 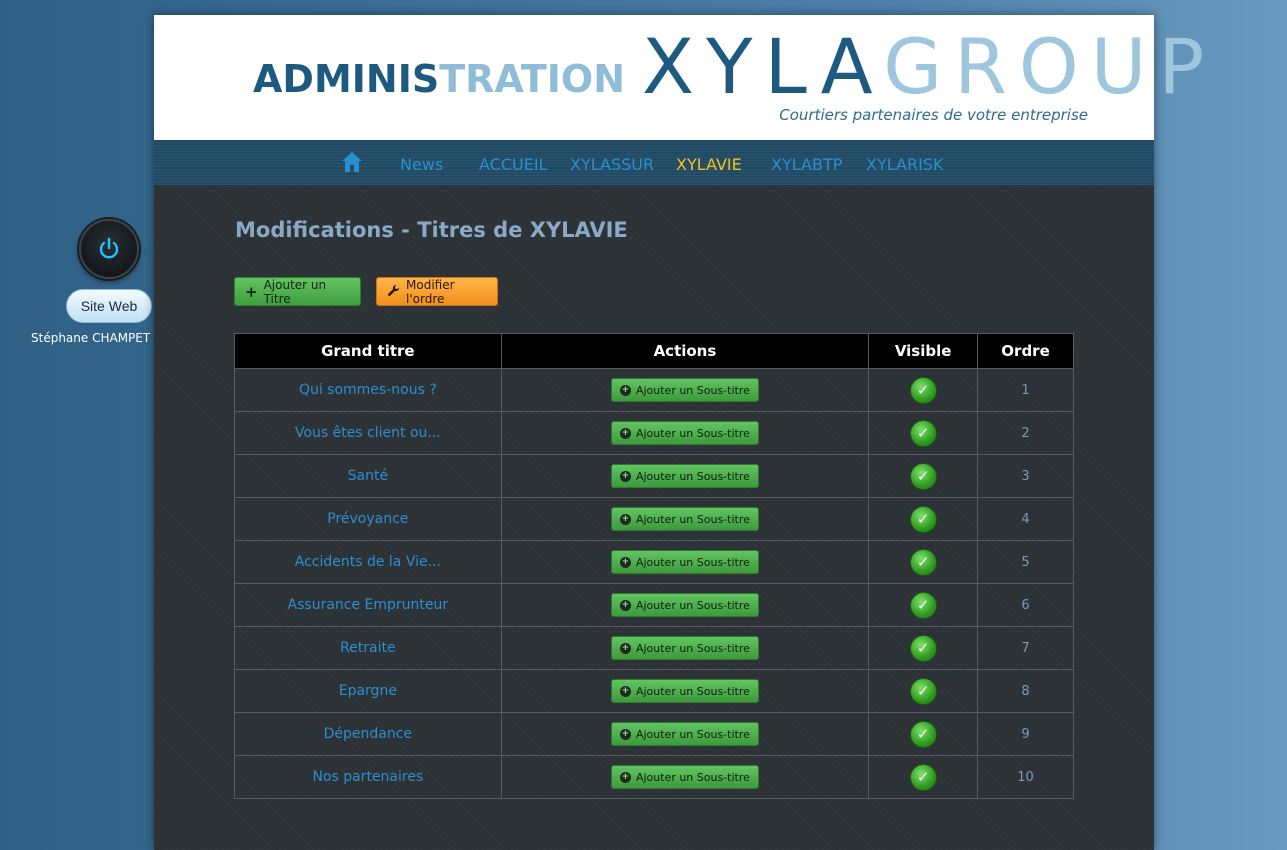 I want to click on nav-accueil: ACCUEIL, so click(x=513, y=164).